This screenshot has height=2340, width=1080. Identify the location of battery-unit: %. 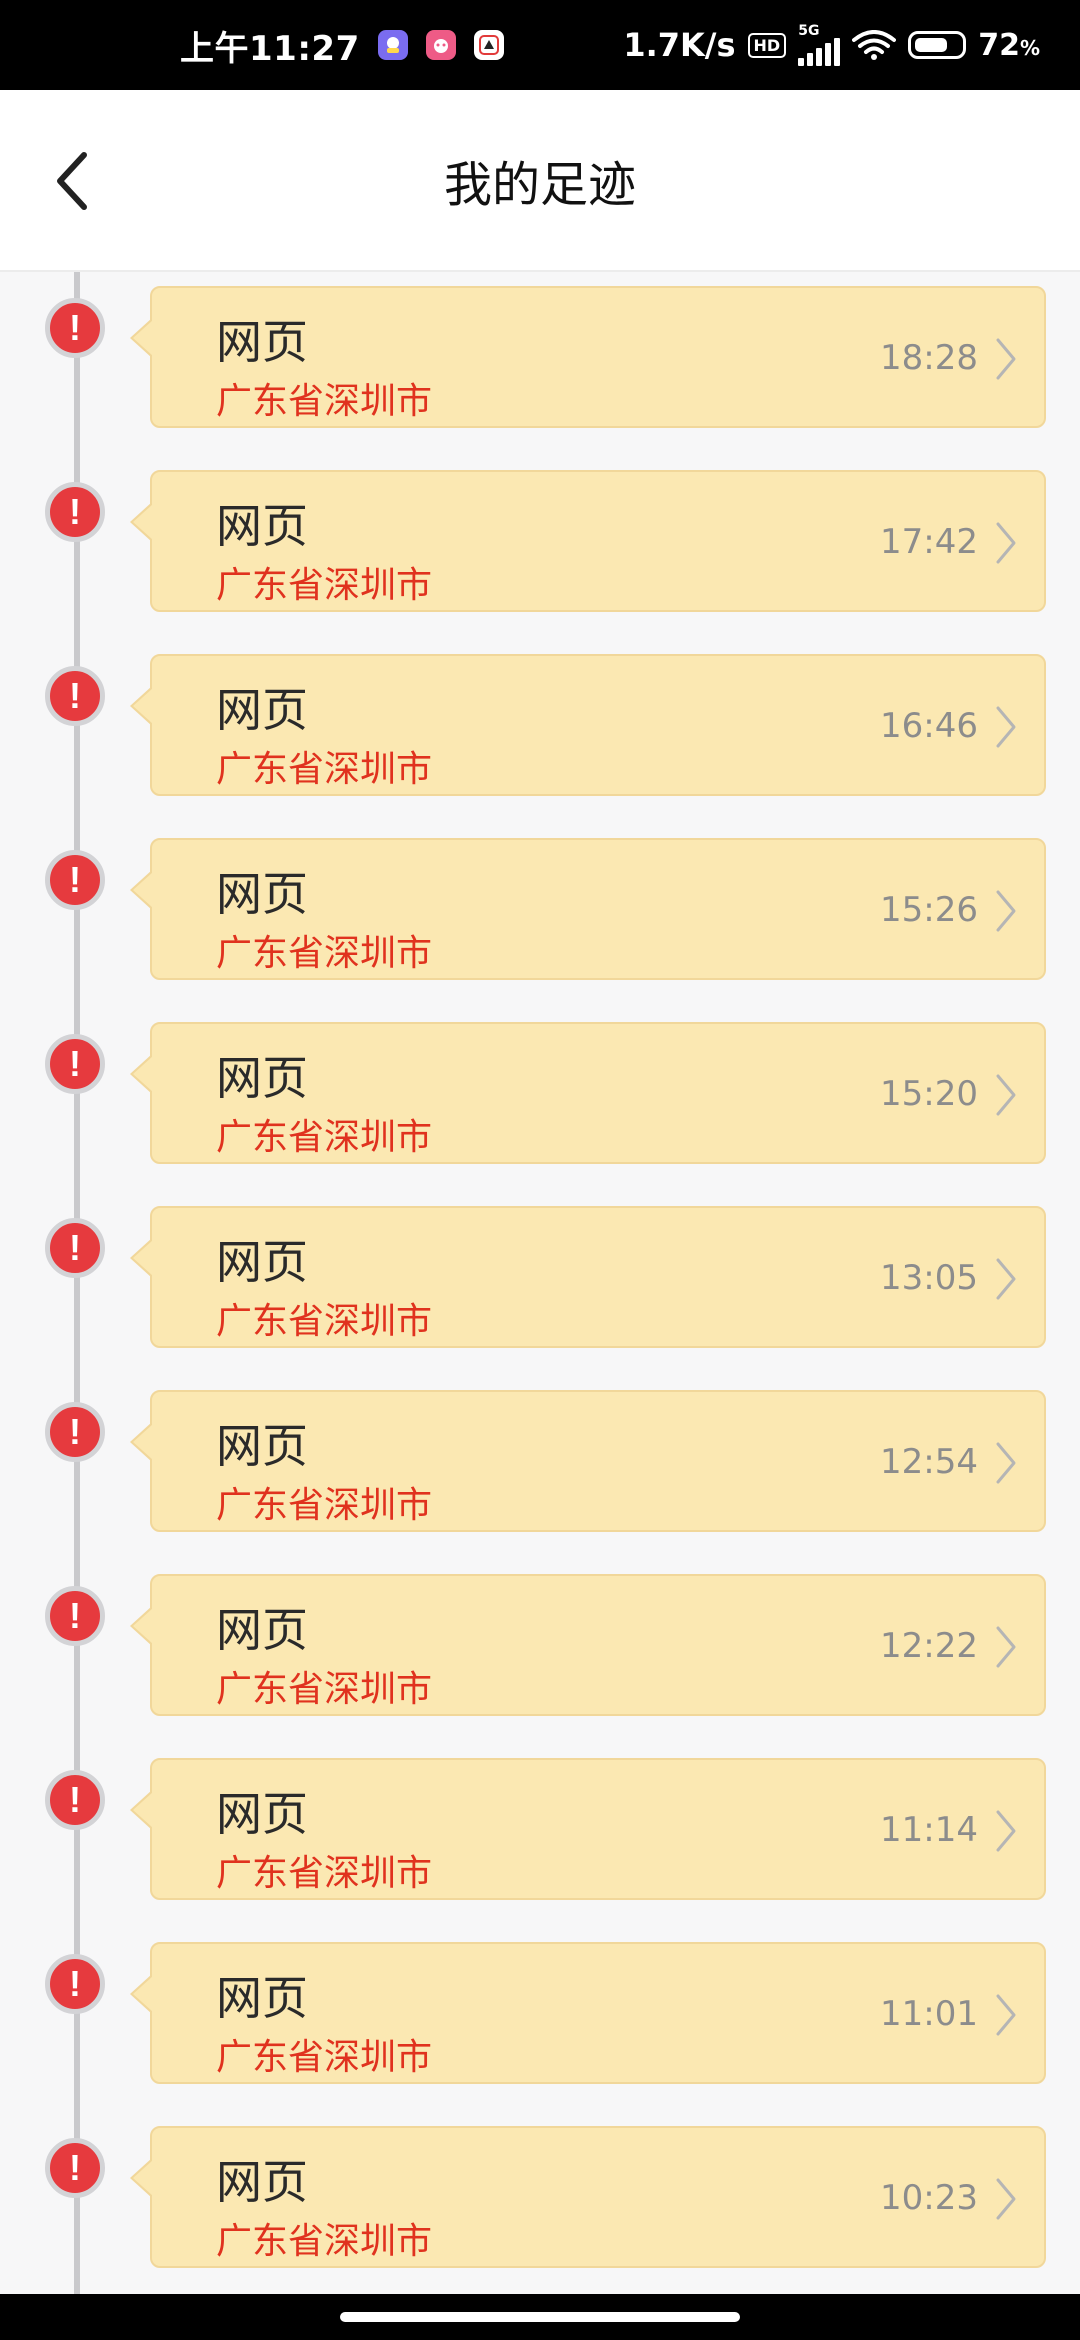
(1029, 47).